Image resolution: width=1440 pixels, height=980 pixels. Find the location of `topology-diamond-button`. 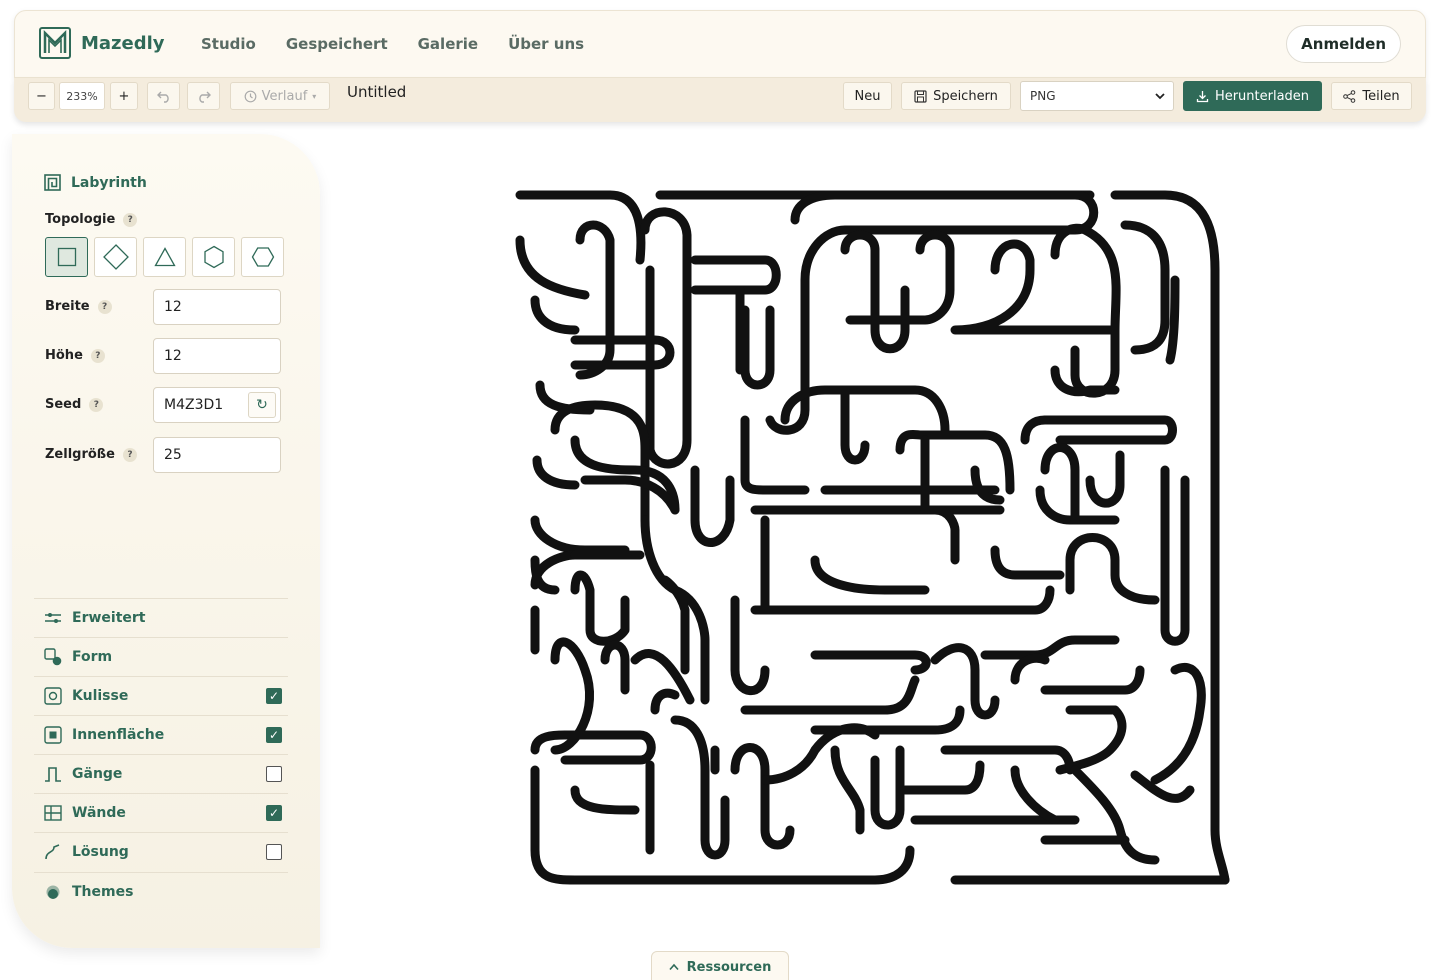

topology-diamond-button is located at coordinates (115, 257).